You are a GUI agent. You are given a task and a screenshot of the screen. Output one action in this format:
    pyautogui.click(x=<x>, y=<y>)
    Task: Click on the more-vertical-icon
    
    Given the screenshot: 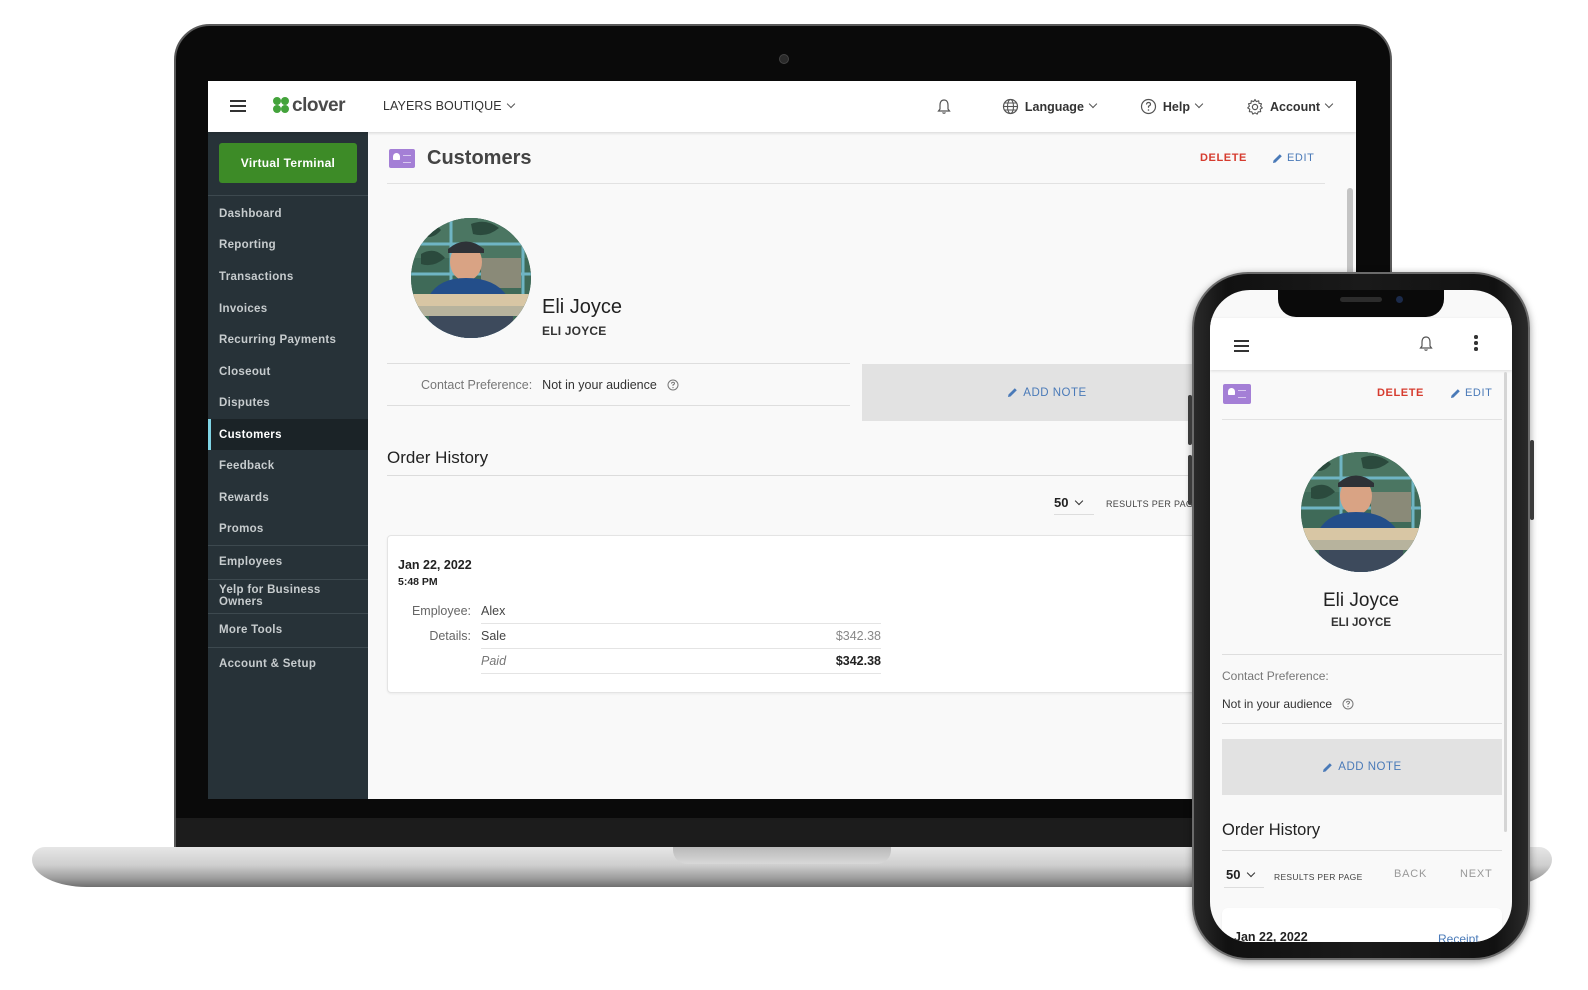 What is the action you would take?
    pyautogui.click(x=1476, y=344)
    